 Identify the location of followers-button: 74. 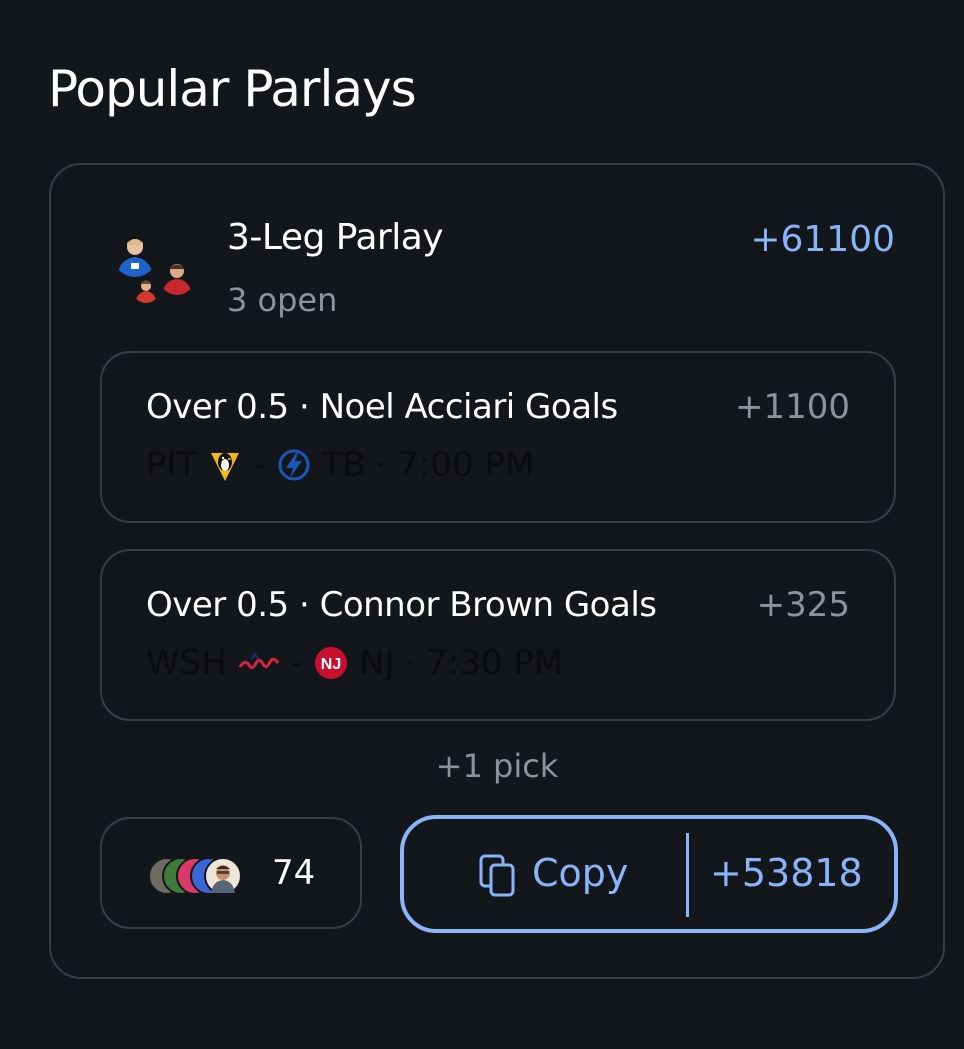
(231, 873).